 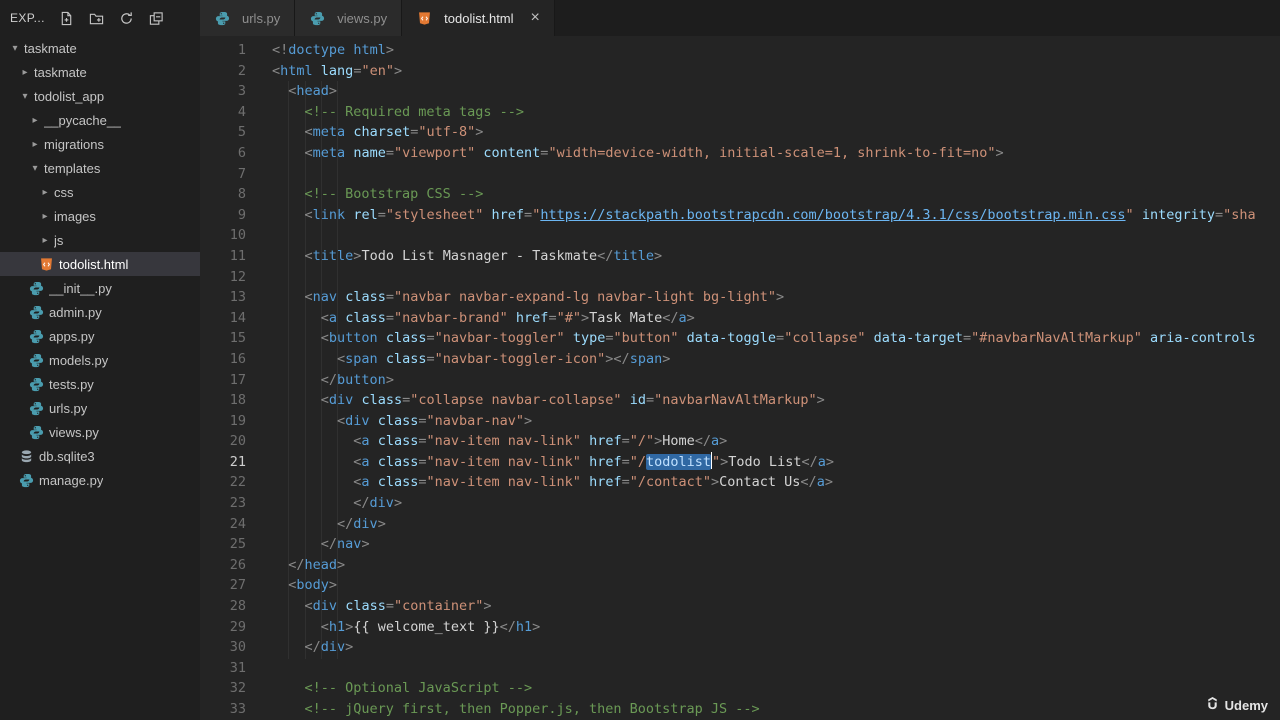 I want to click on line-number: 10, so click(x=236, y=235).